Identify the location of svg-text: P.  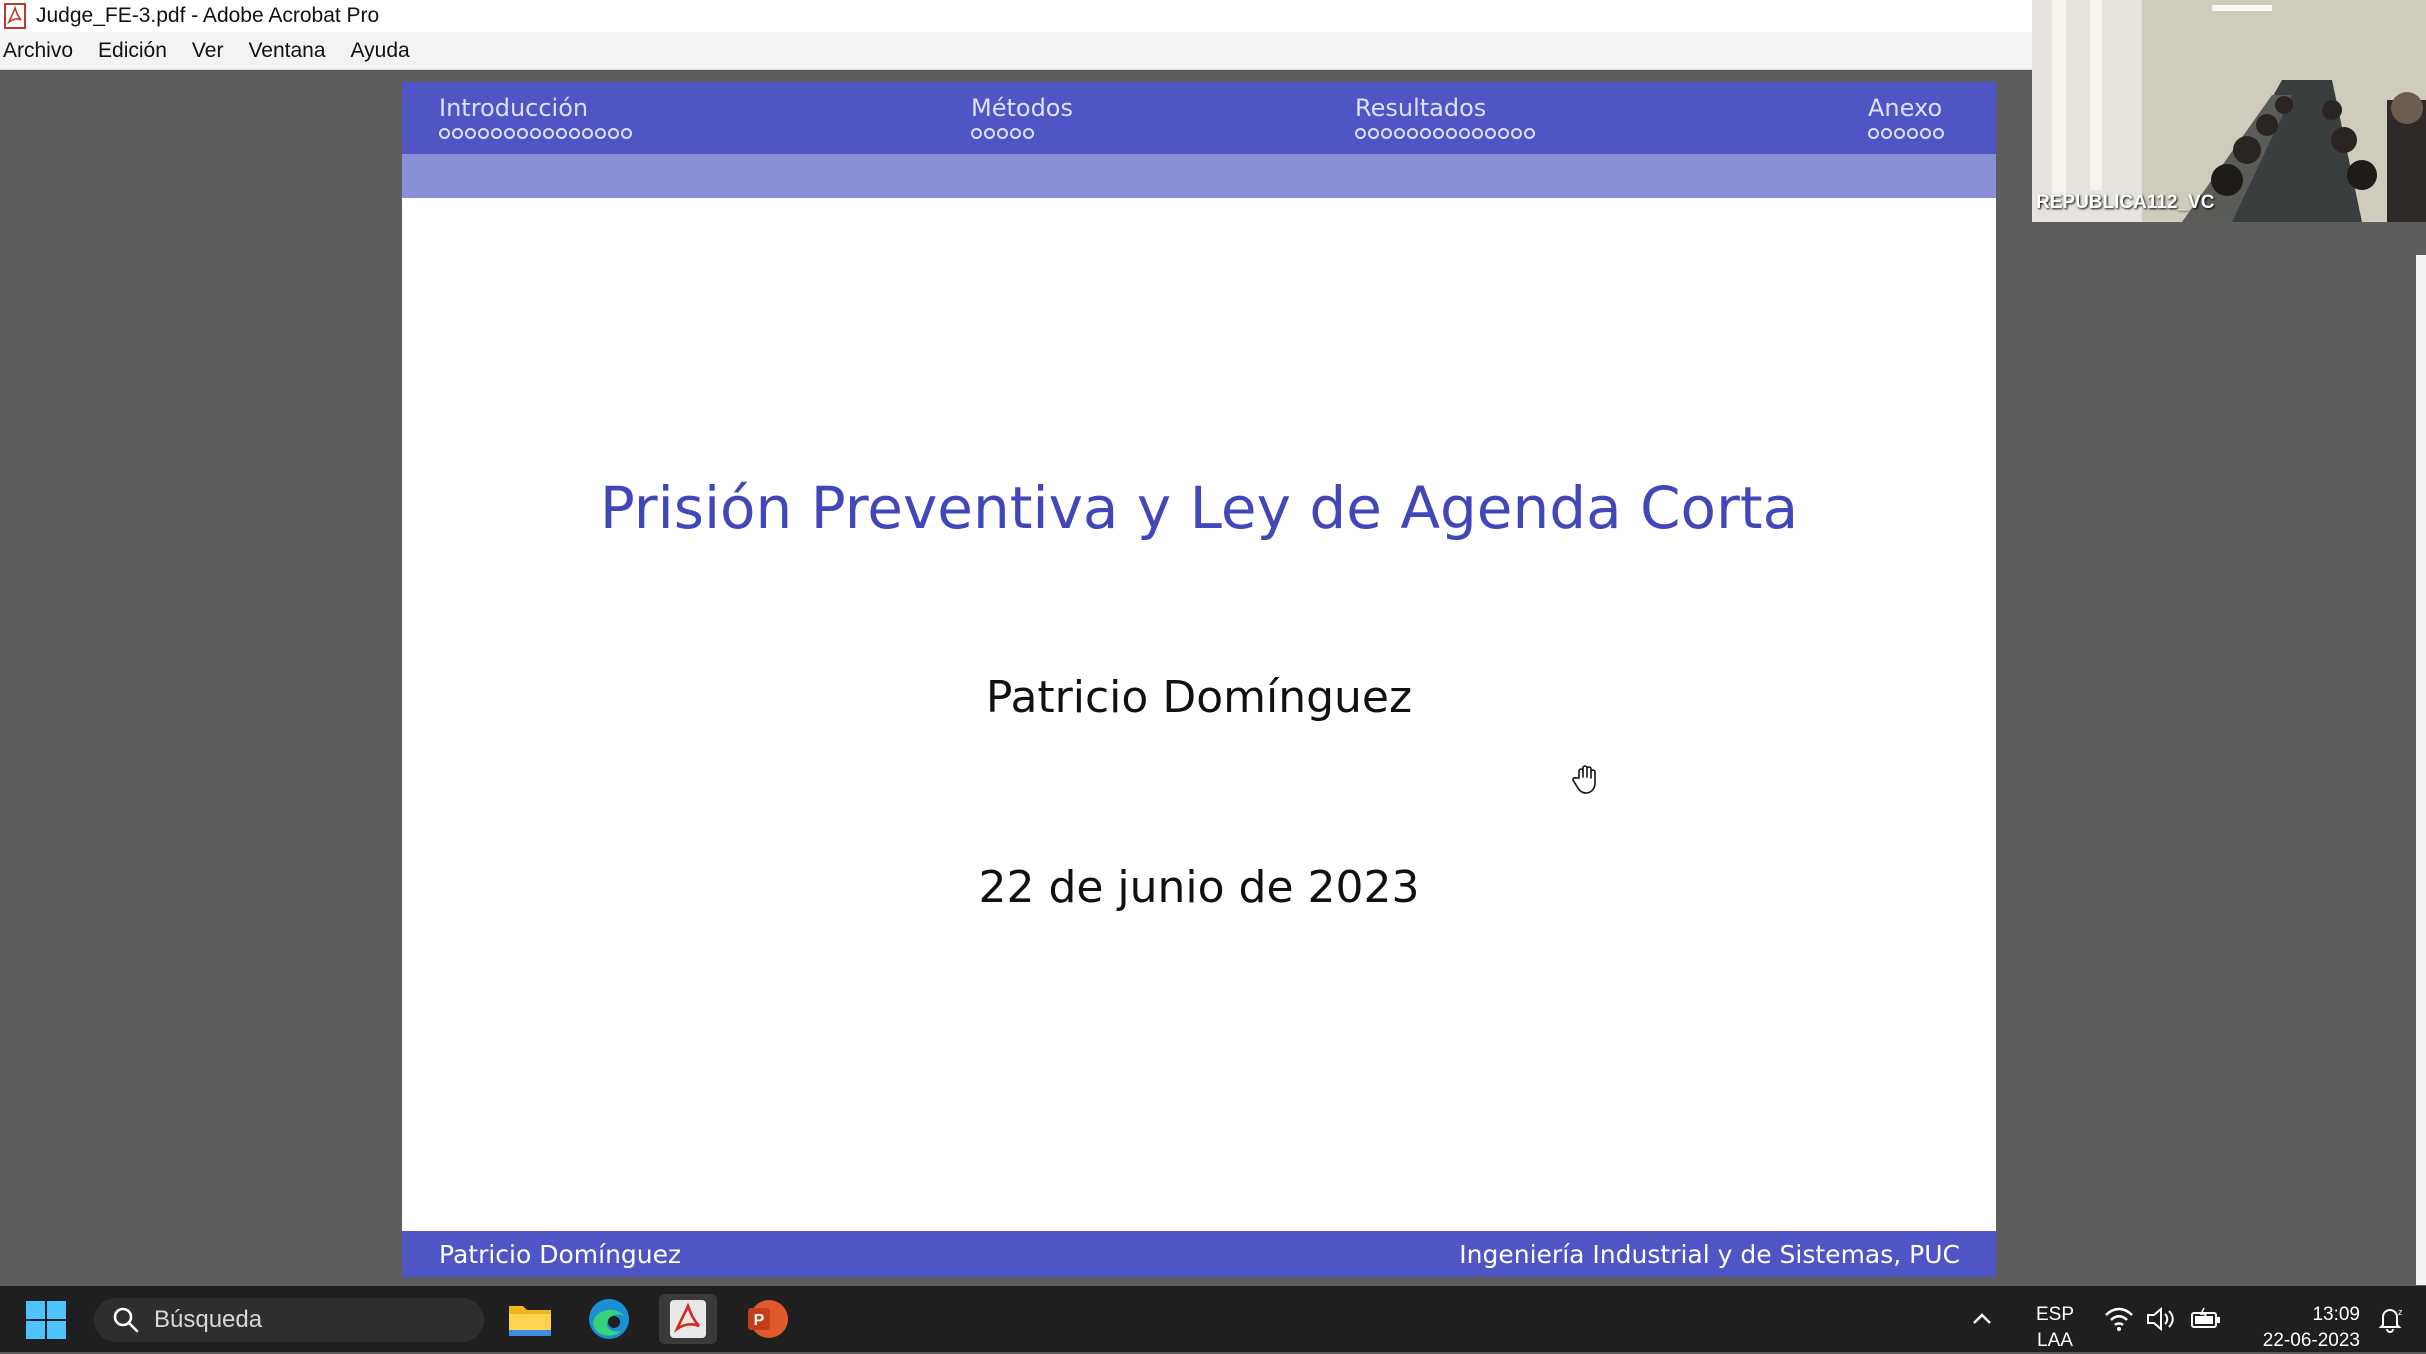
(759, 1320).